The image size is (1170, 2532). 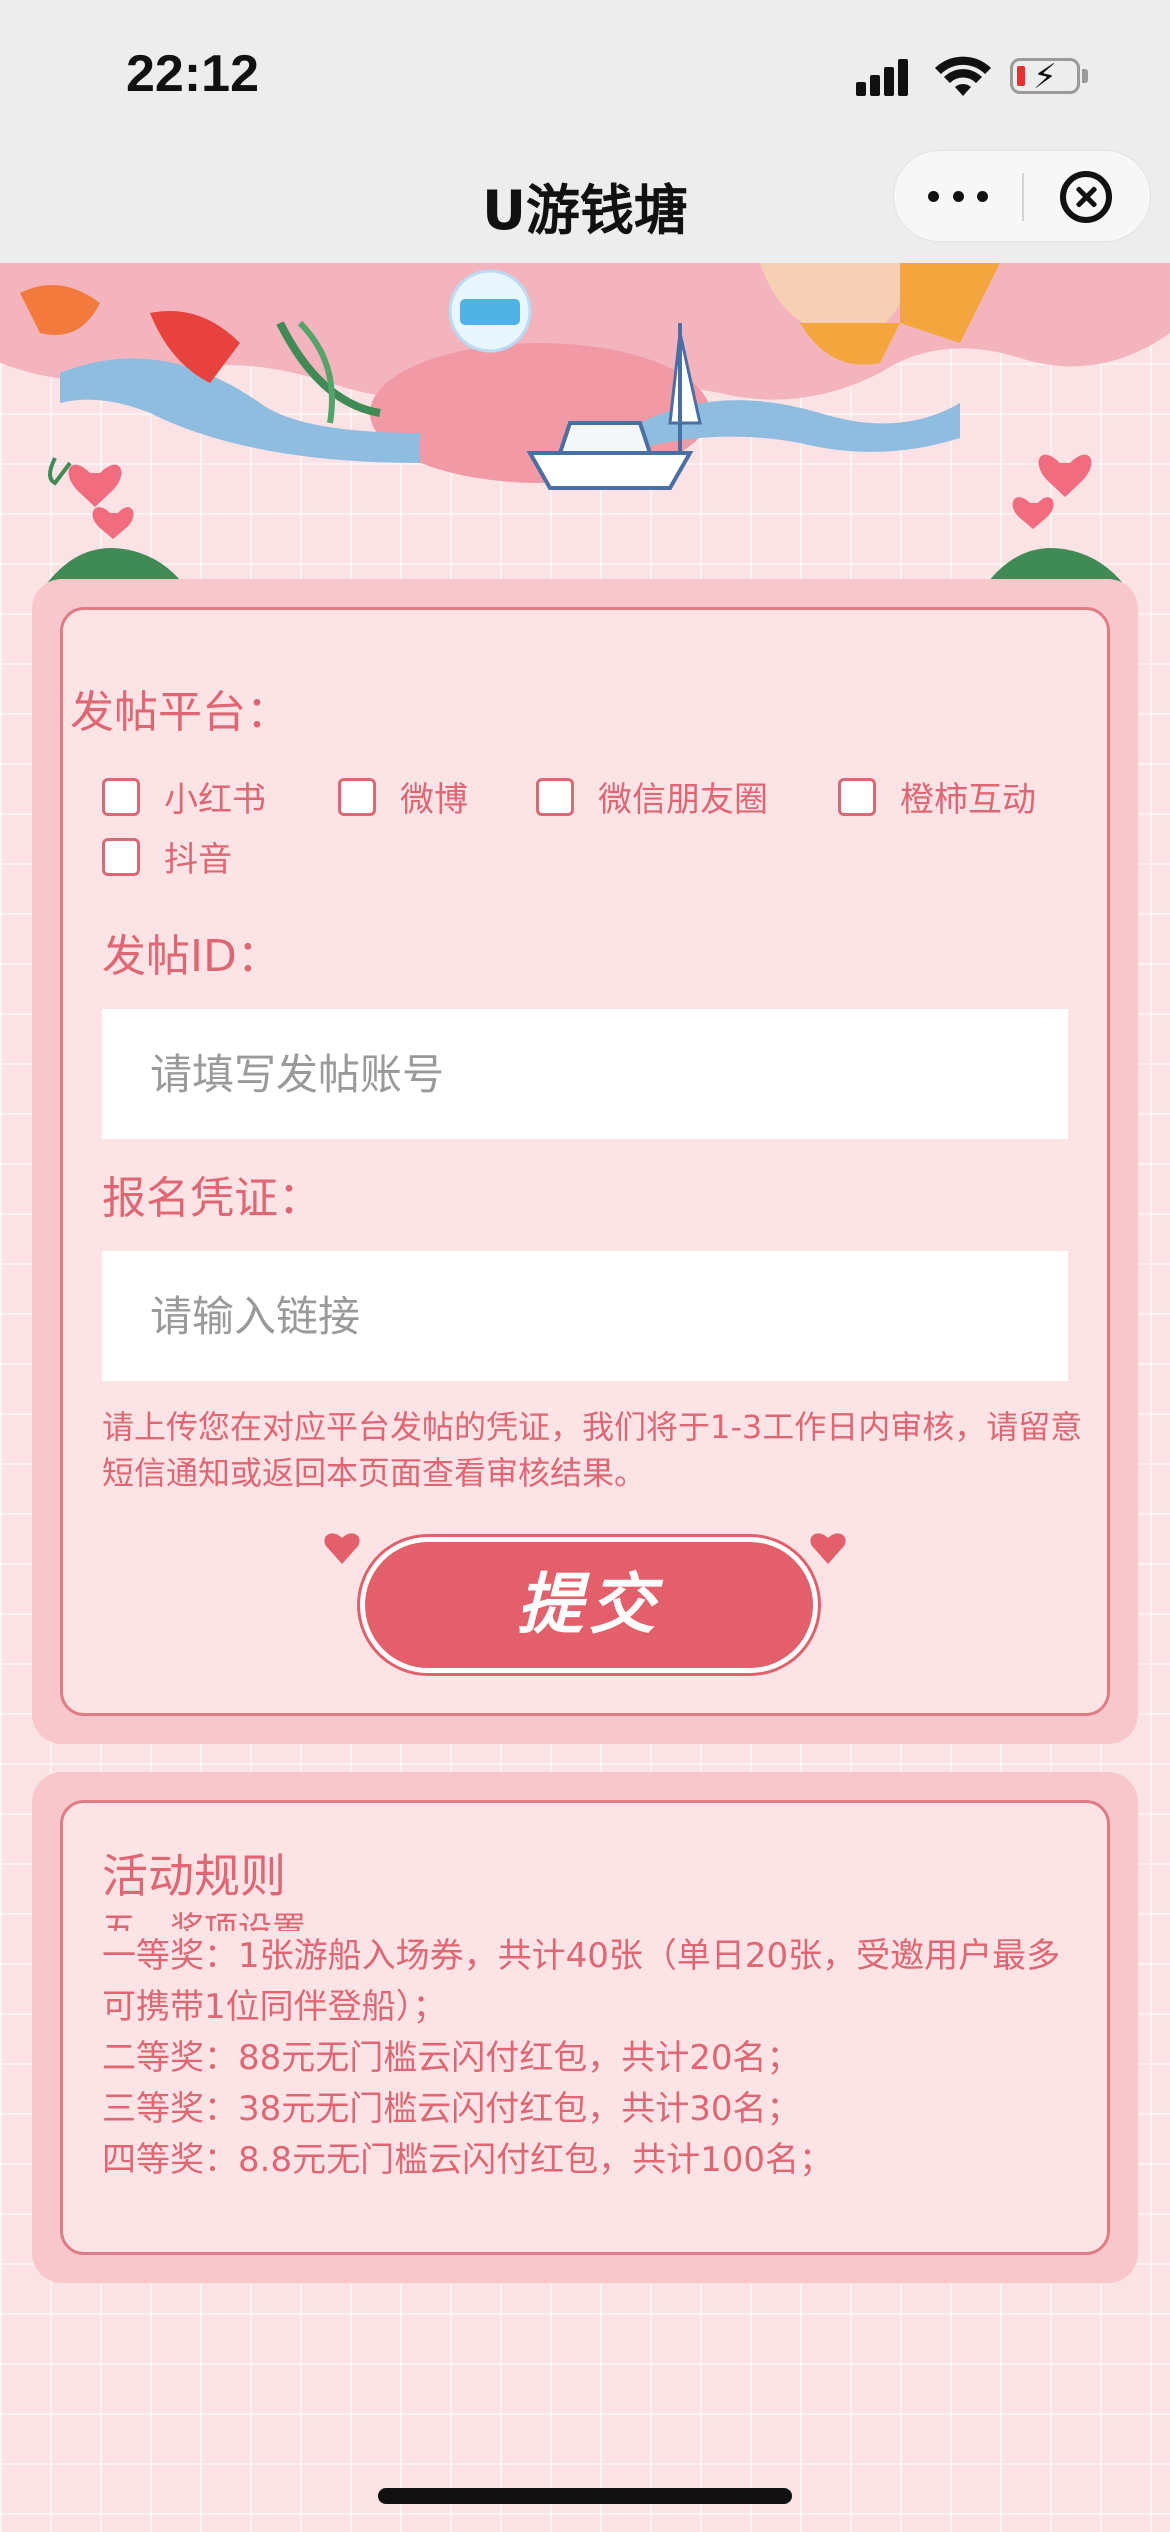 I want to click on post-id-field, so click(x=585, y=1074).